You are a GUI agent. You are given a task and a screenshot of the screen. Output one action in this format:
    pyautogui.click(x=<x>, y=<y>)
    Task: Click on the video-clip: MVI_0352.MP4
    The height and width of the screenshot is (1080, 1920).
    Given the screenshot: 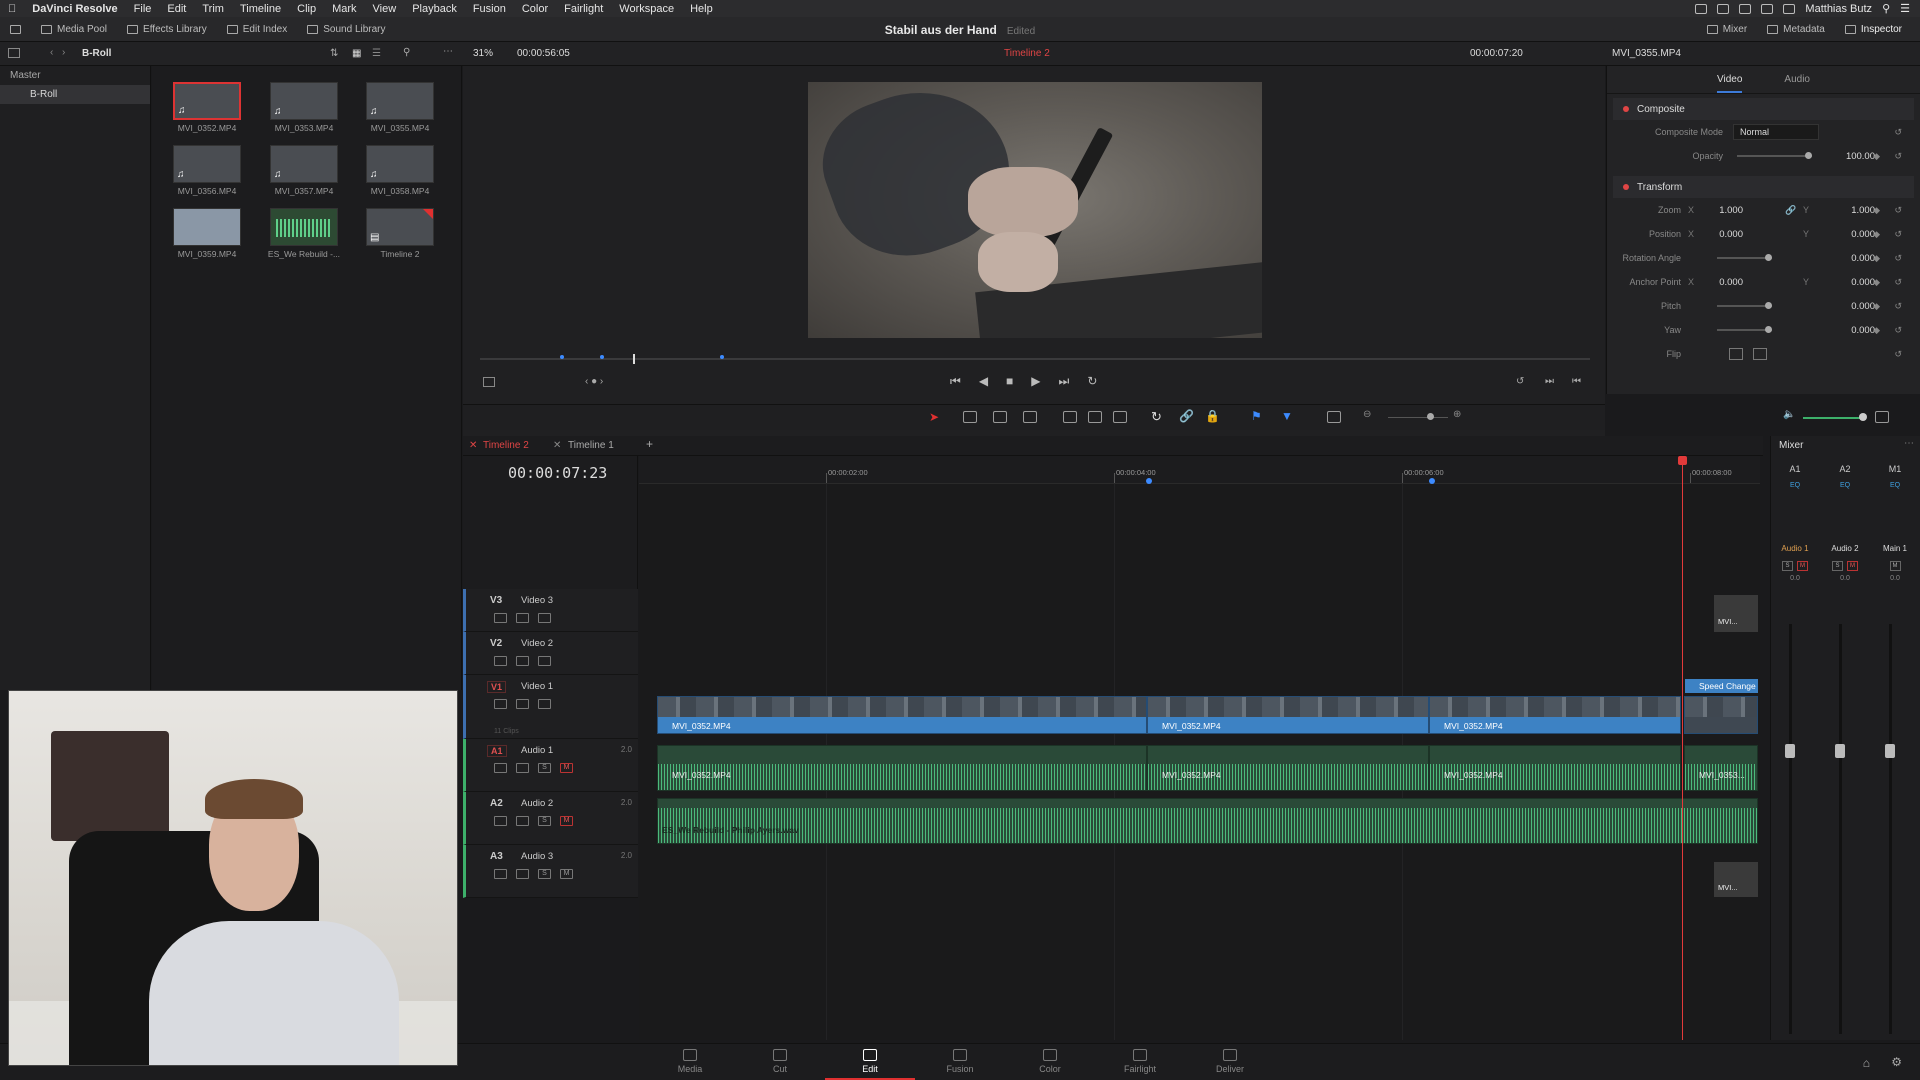 What is the action you would take?
    pyautogui.click(x=1555, y=715)
    